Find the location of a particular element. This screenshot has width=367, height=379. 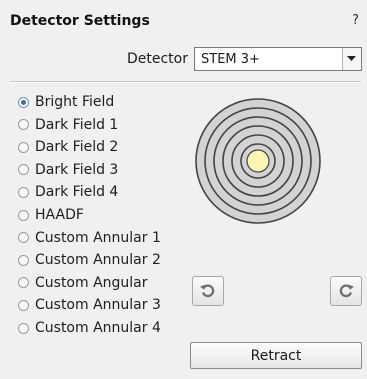

mode-label: Dark Field 4 is located at coordinates (77, 192).